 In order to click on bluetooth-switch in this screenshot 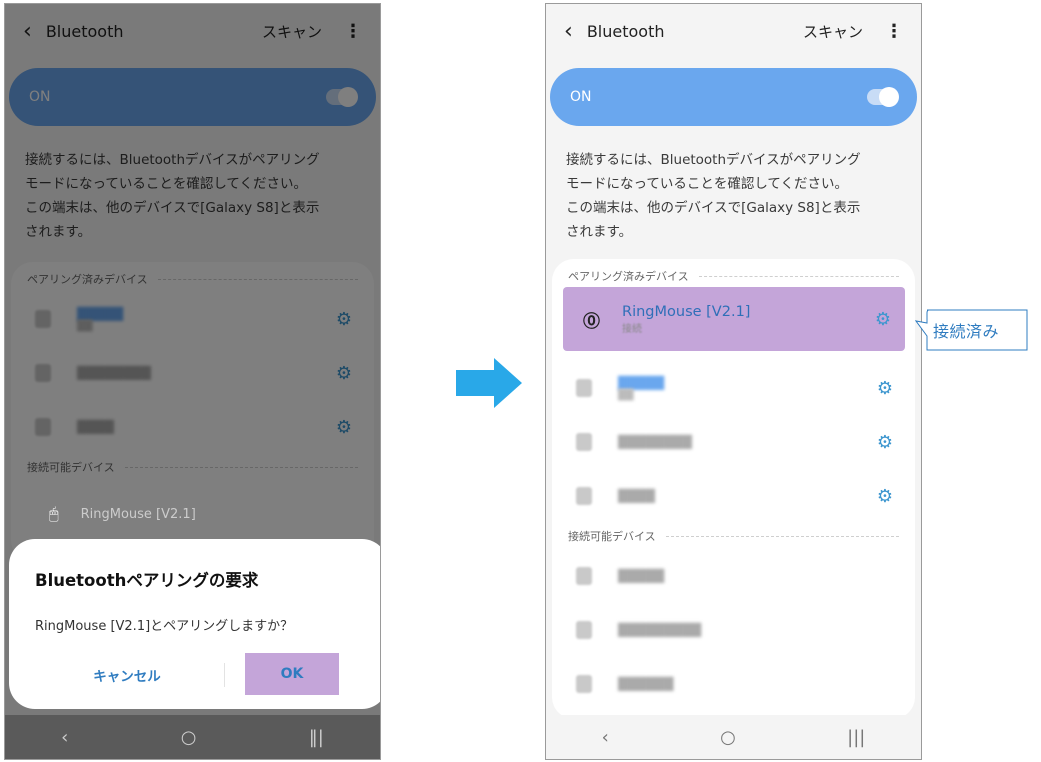, I will do `click(883, 97)`.